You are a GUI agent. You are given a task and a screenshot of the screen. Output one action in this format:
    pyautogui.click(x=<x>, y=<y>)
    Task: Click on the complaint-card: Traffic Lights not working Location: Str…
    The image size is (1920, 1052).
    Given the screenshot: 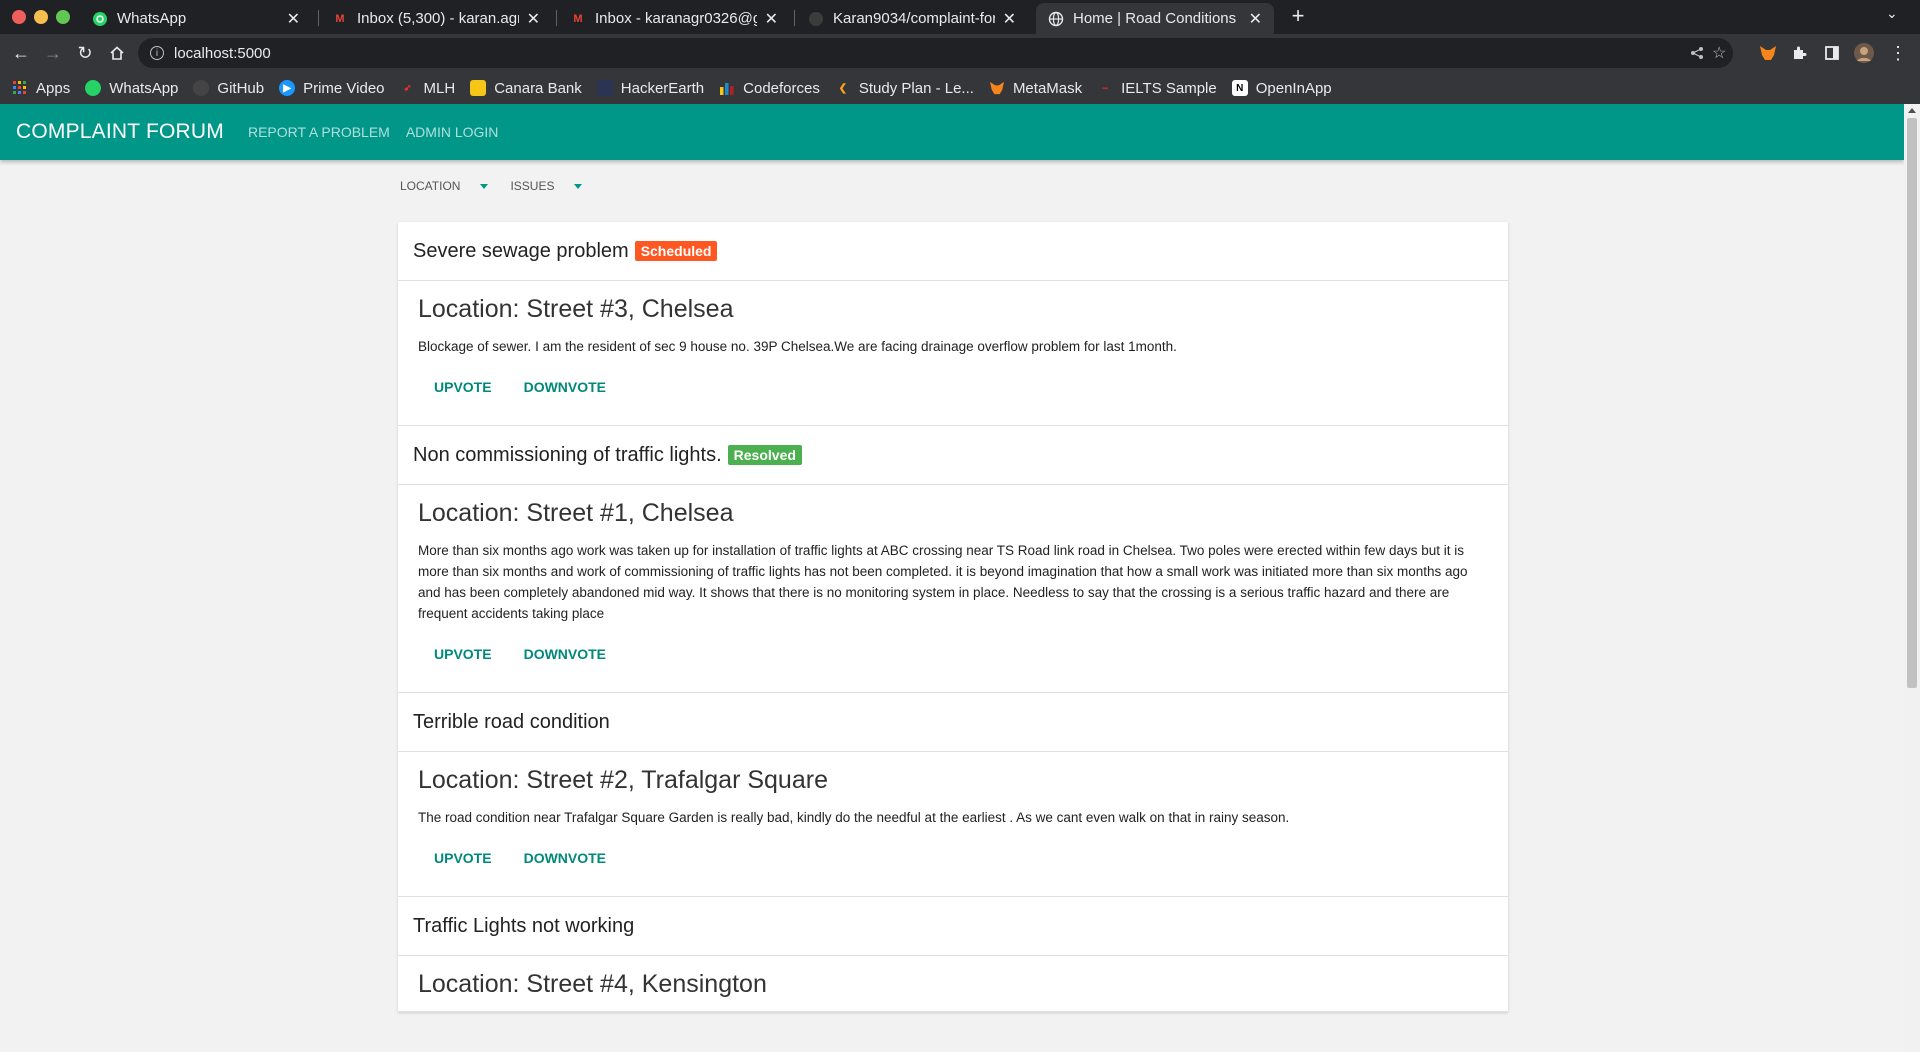 What is the action you would take?
    pyautogui.click(x=953, y=954)
    